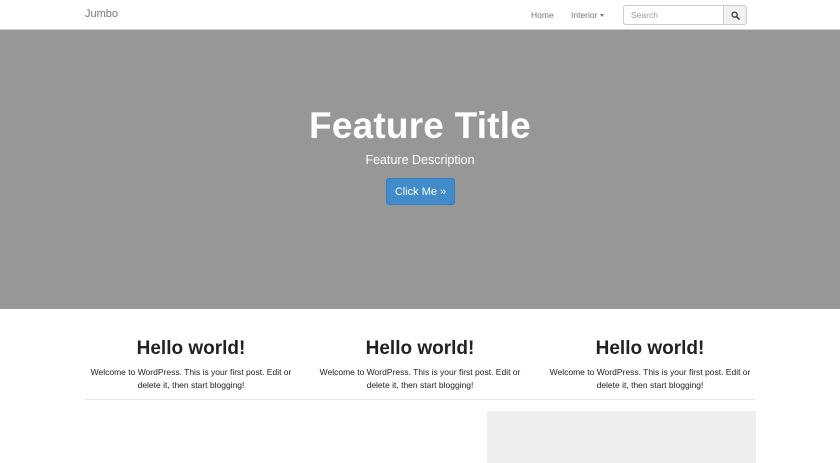  Describe the element at coordinates (420, 399) in the screenshot. I see `section-divider` at that location.